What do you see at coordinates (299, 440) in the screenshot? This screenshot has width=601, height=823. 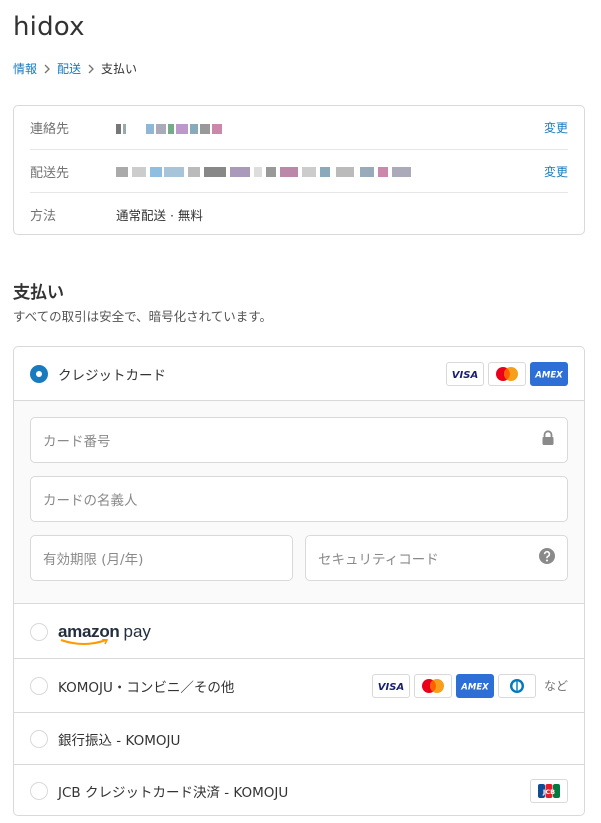 I see `card-number-input: カード番号` at bounding box center [299, 440].